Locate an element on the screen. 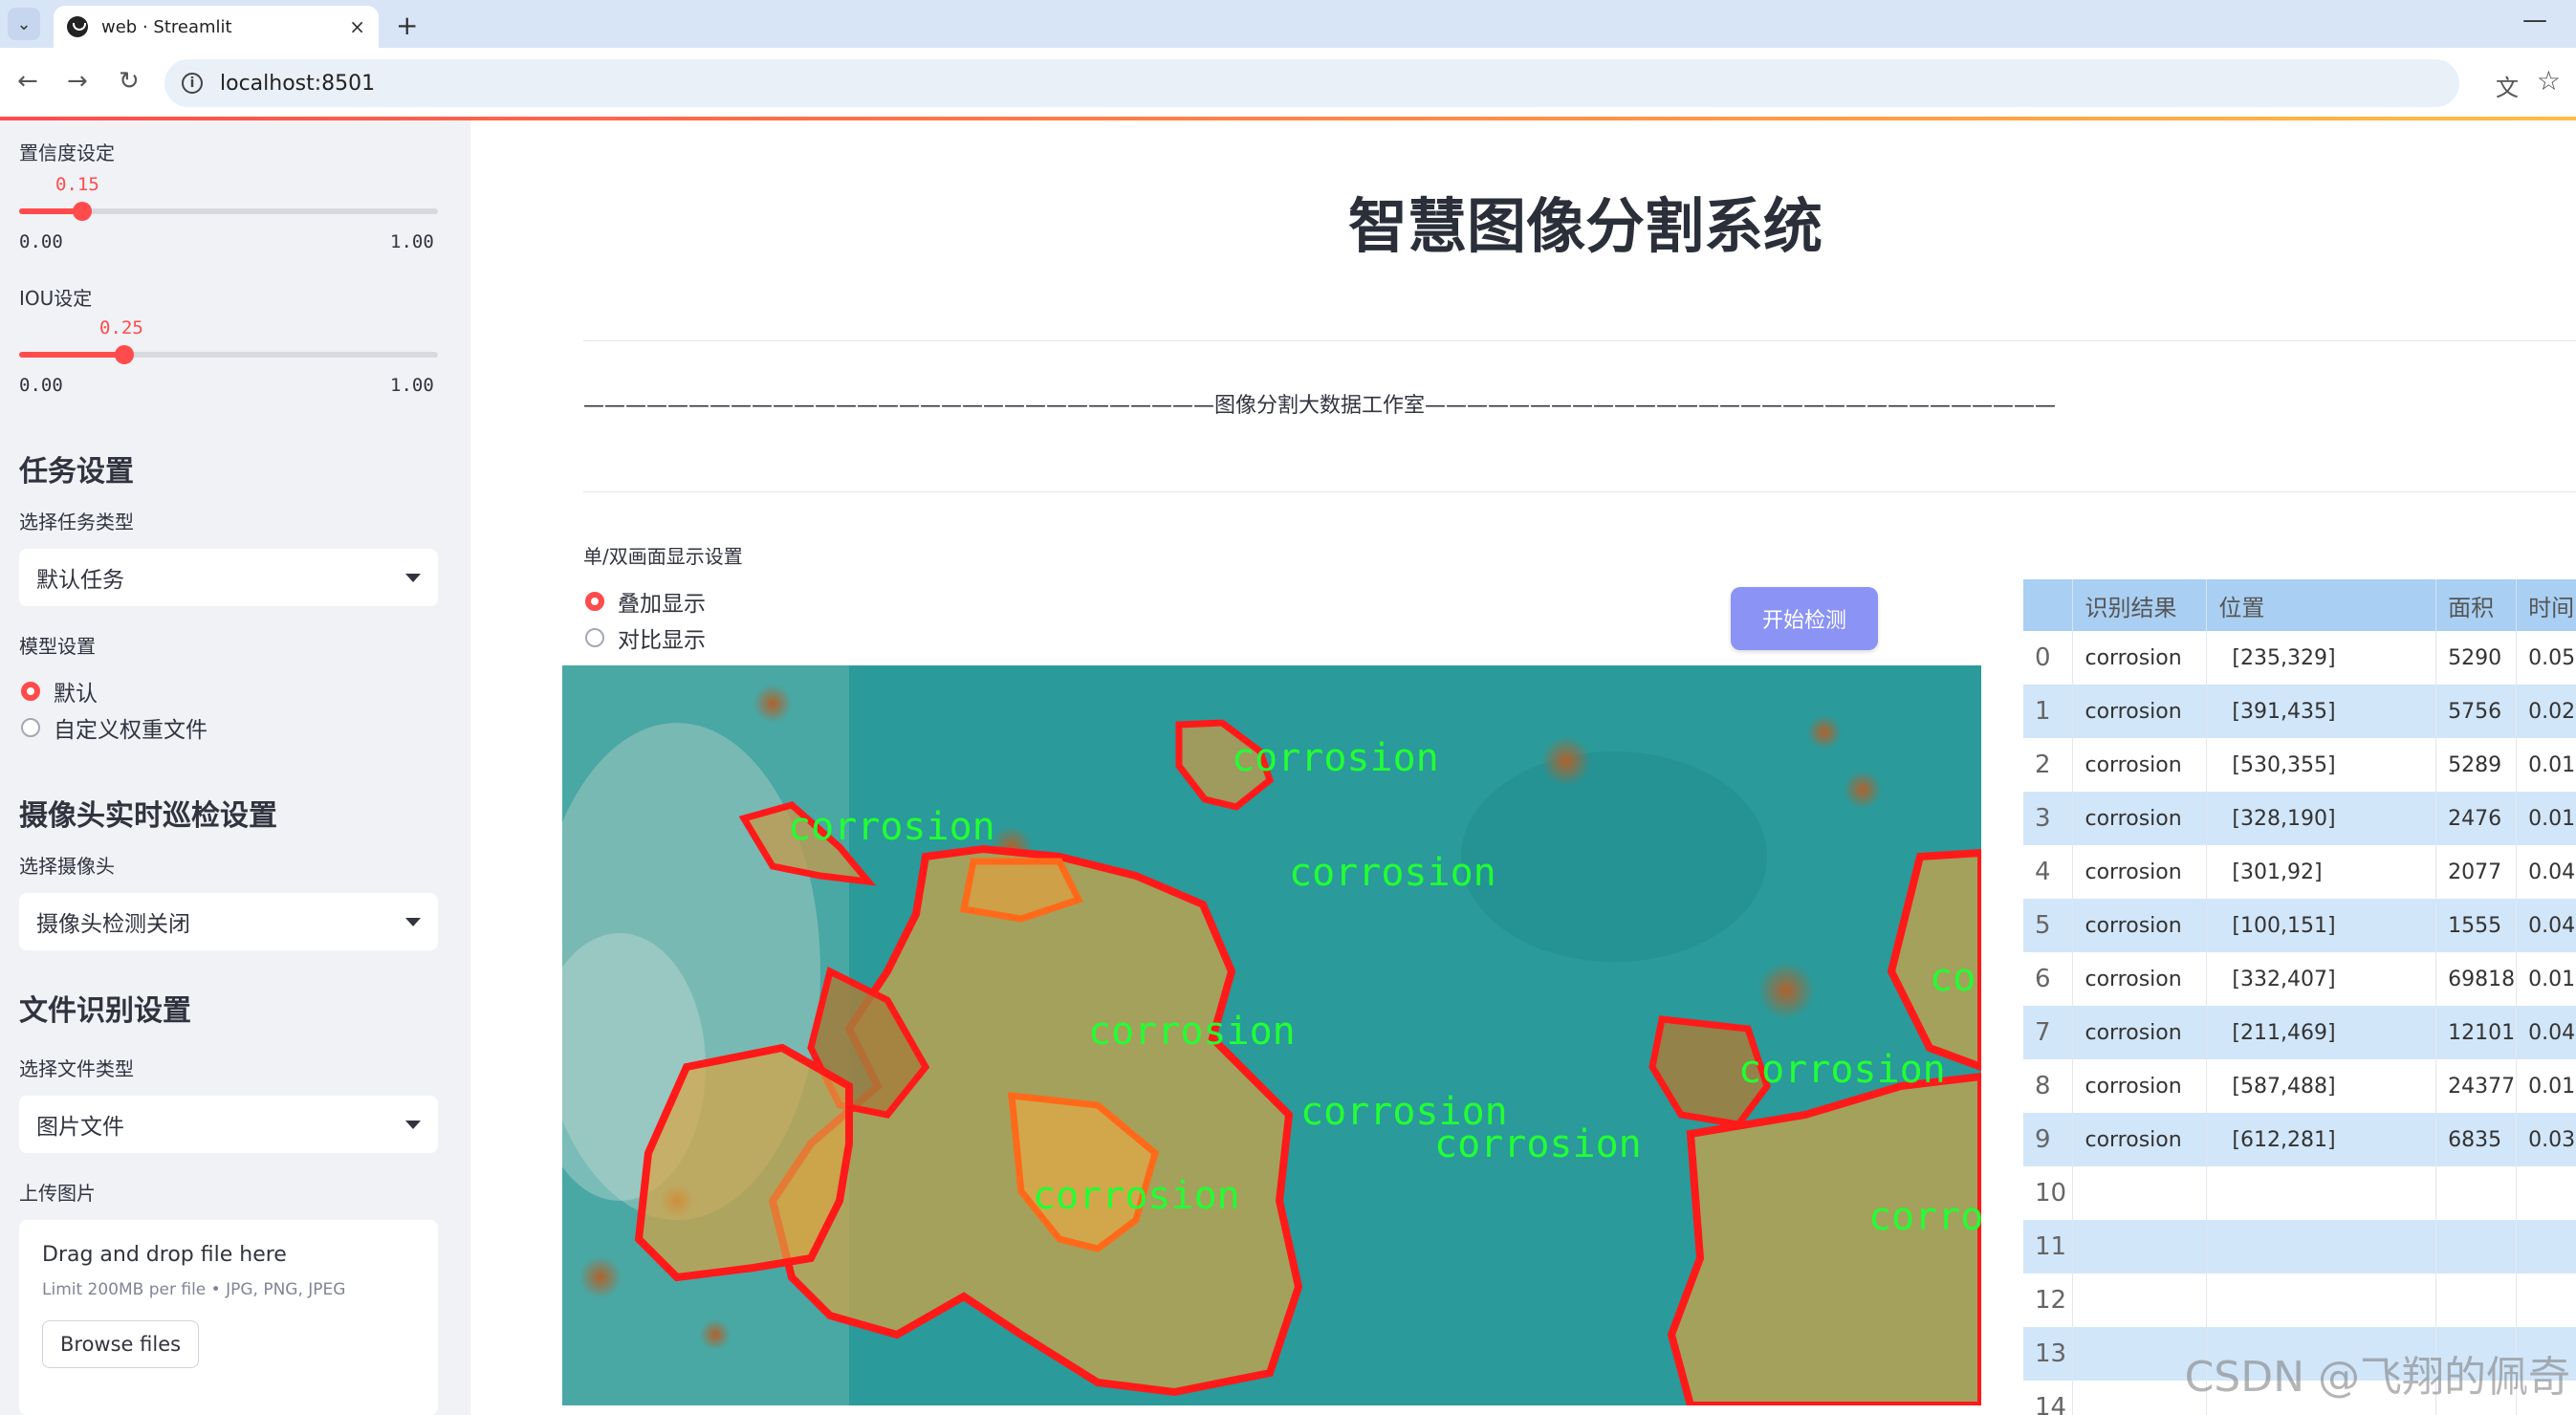  confidence-slider-thumb is located at coordinates (82, 211).